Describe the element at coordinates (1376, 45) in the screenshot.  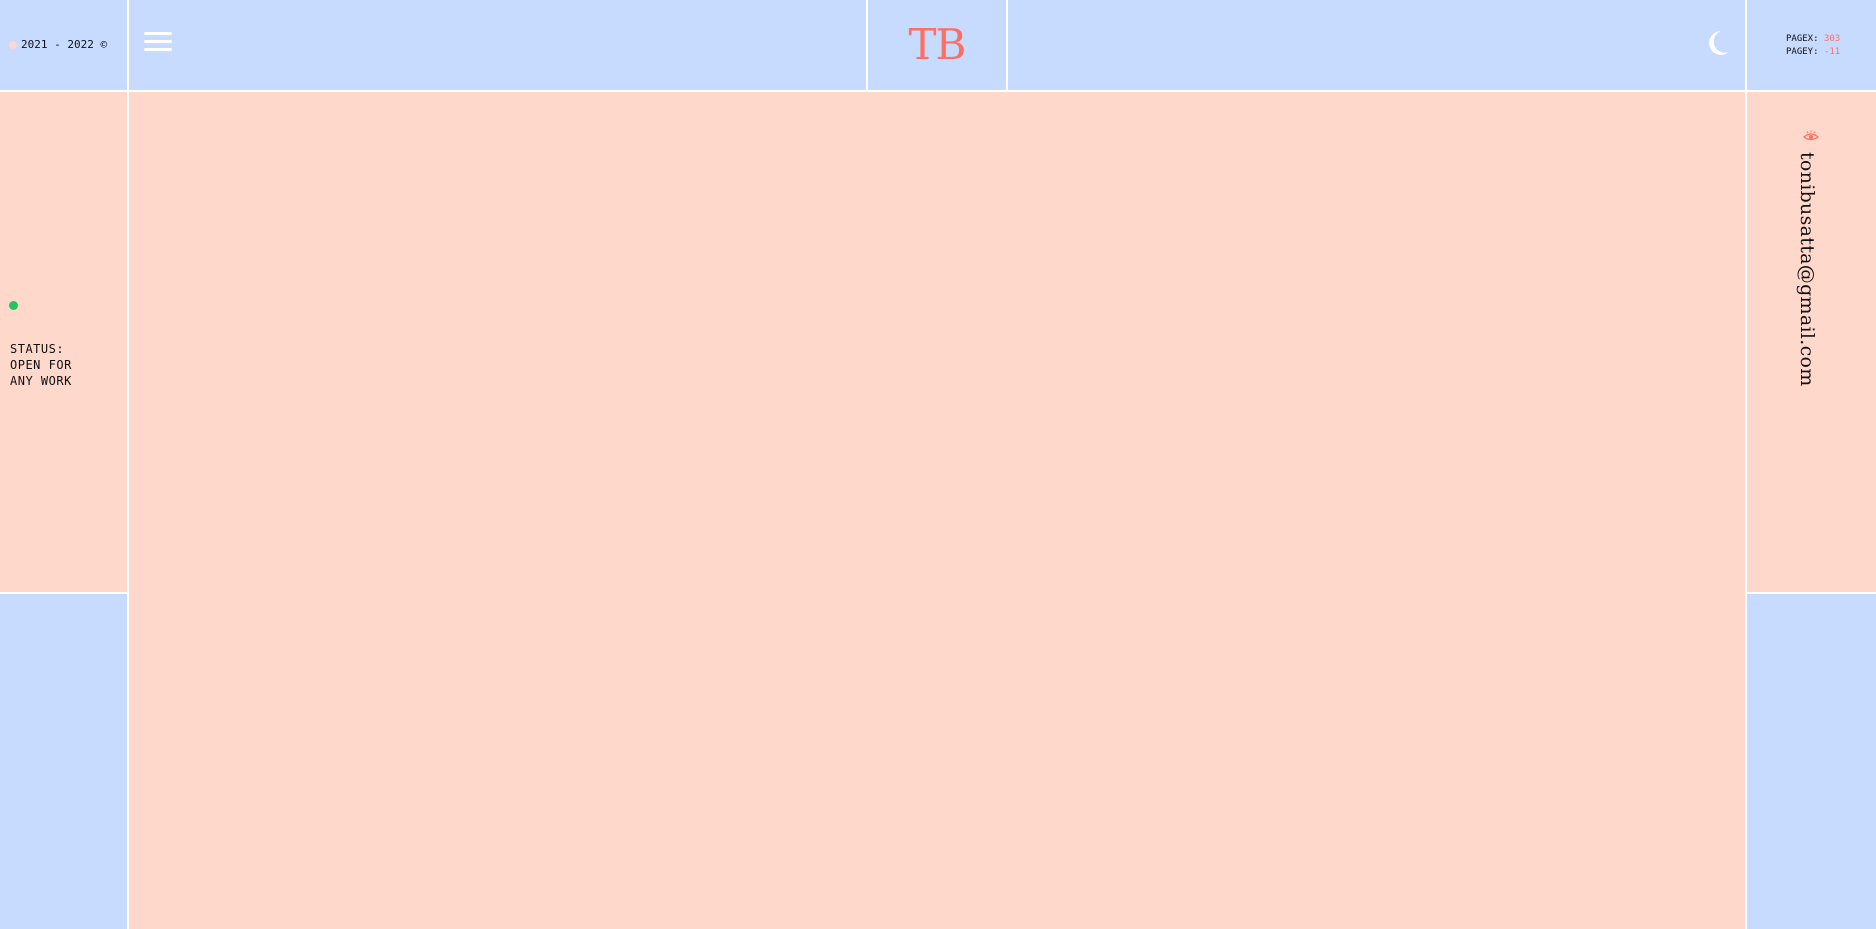
I see `theme-cell` at that location.